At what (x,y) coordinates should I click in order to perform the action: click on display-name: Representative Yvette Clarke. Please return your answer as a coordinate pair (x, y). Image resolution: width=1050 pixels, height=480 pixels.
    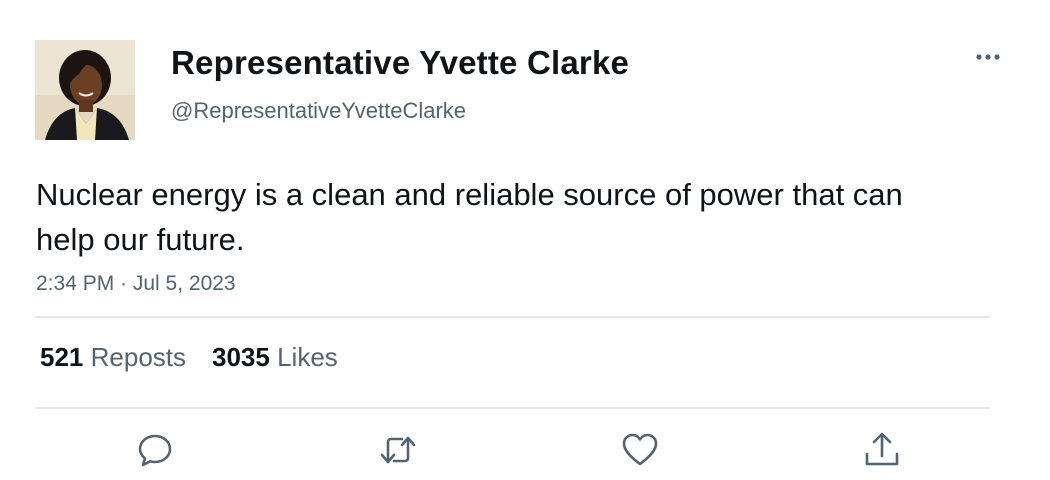
    Looking at the image, I should click on (400, 63).